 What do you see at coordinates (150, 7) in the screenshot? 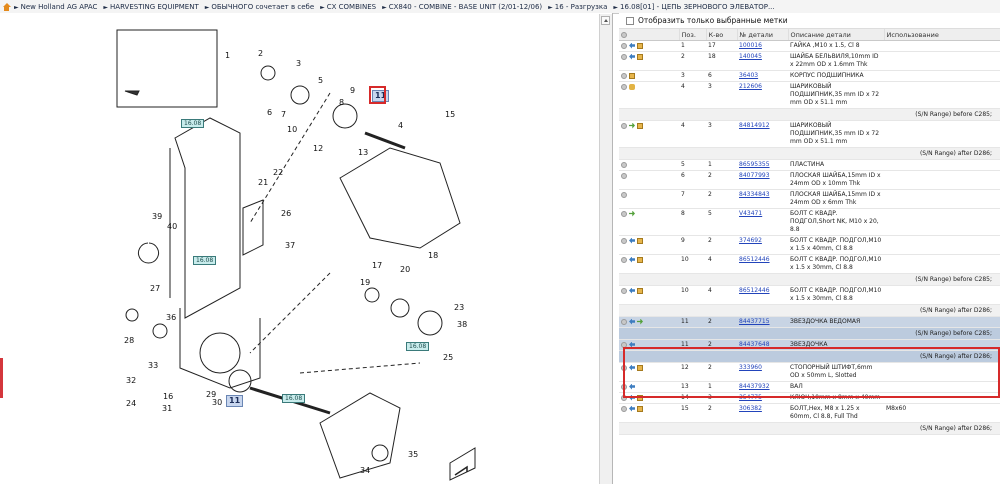
I see `breadcrumb-item: ► HARVESTING EQUIPMENT` at bounding box center [150, 7].